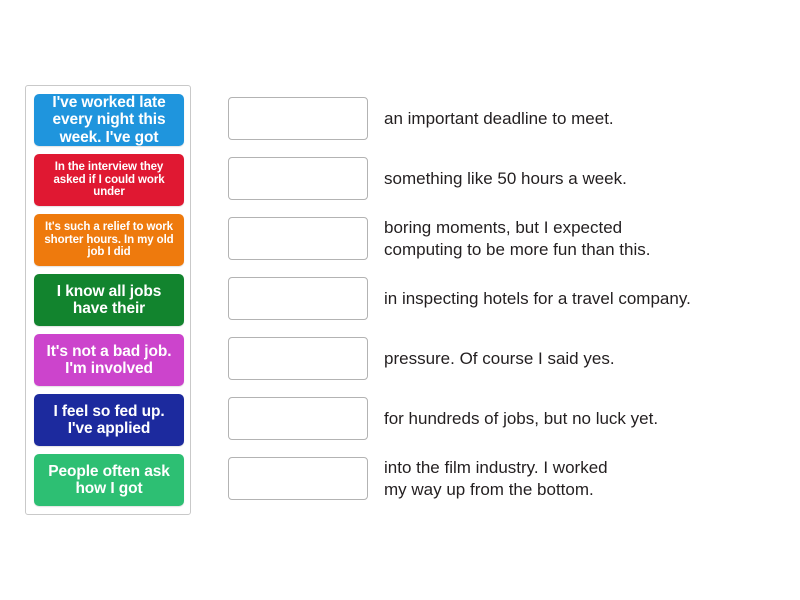 Image resolution: width=800 pixels, height=600 pixels. I want to click on answer-row: for hundreds of jobs, but no luck yet., so click(498, 418).